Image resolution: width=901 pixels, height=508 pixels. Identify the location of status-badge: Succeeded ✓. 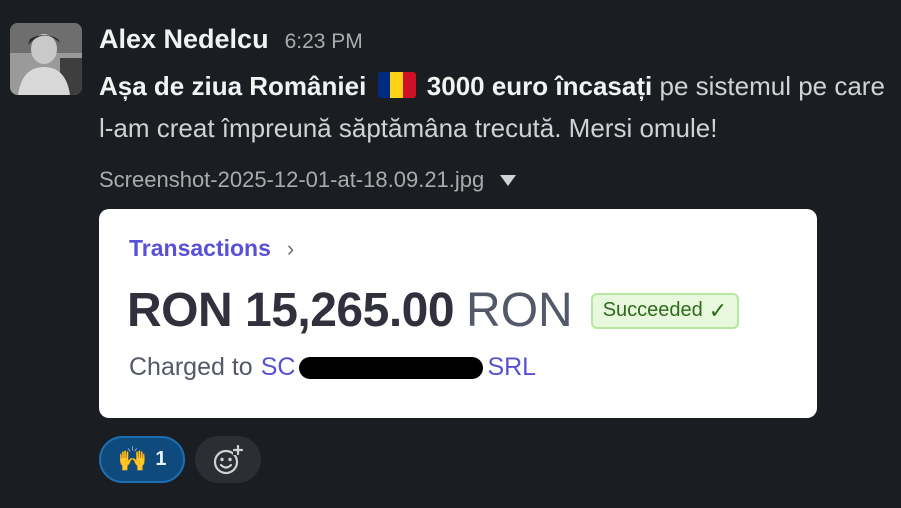
(665, 310).